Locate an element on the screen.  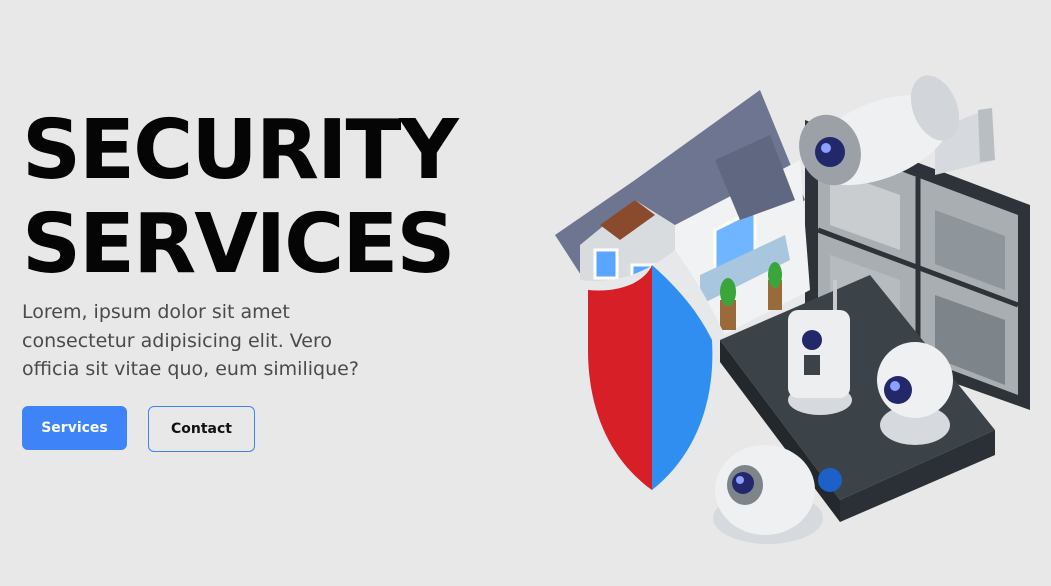
page-title: SECURITY SERVICES is located at coordinates (257, 198).